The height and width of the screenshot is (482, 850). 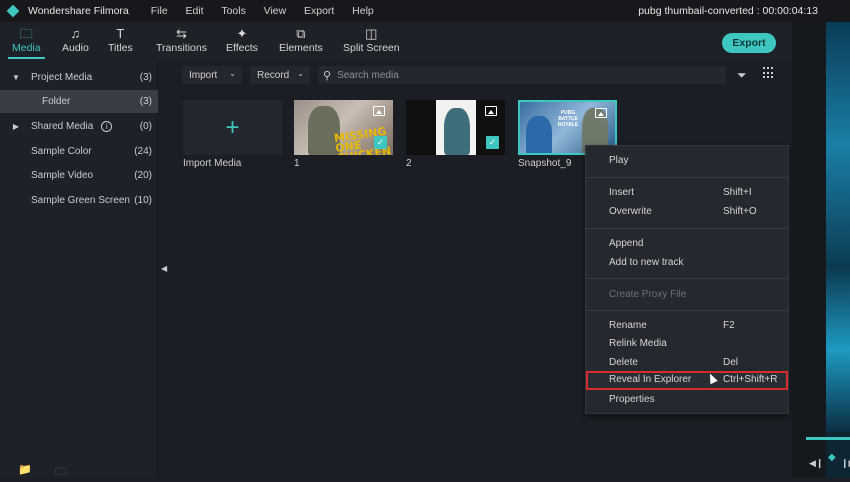 I want to click on plus-icon: +, so click(x=232, y=127).